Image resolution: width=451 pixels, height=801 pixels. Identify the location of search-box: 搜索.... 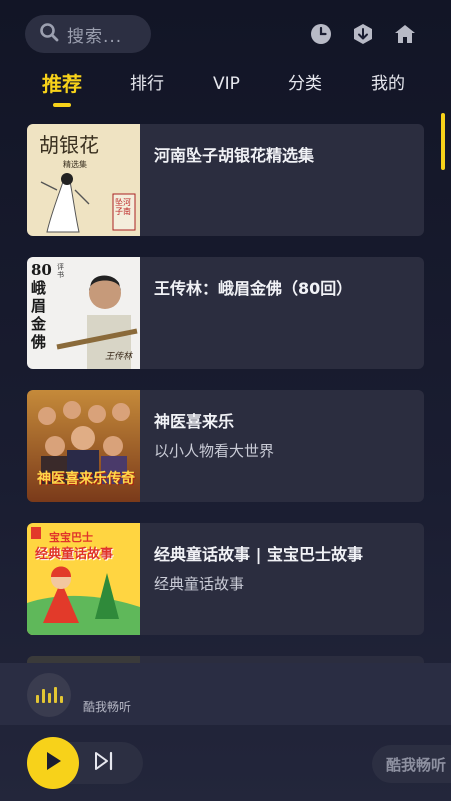
(88, 34).